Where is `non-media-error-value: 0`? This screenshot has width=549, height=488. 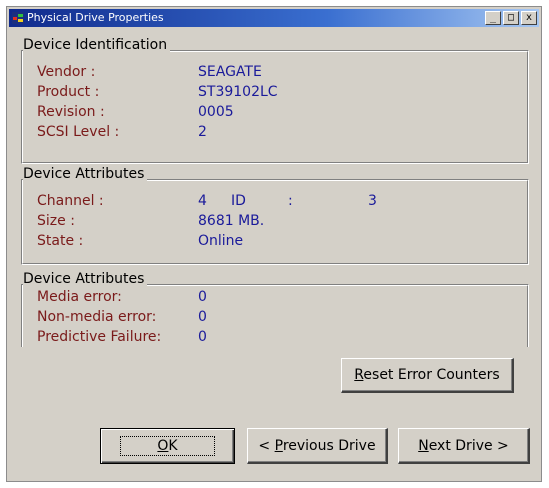 non-media-error-value: 0 is located at coordinates (202, 317).